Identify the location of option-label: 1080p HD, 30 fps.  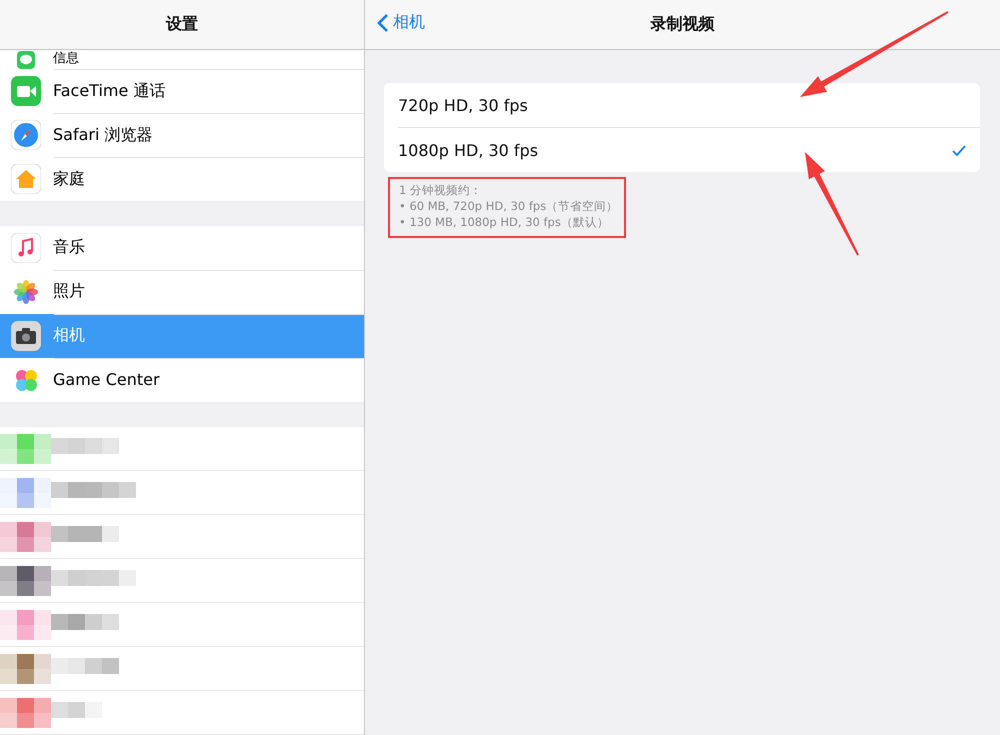
(468, 150).